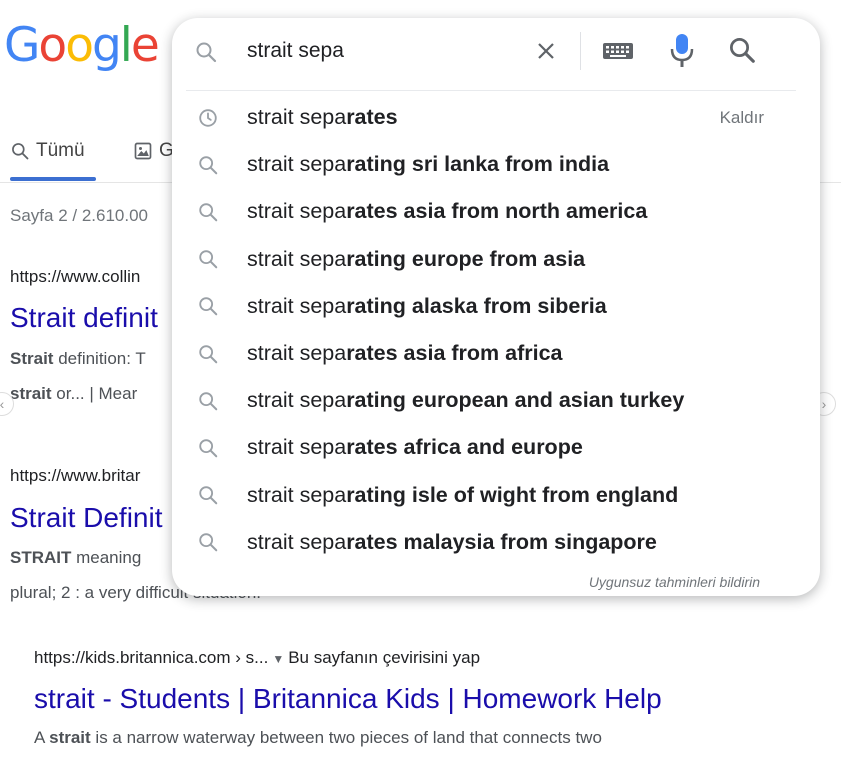 The image size is (841, 758). Describe the element at coordinates (84, 318) in the screenshot. I see `result-title: Strait definit` at that location.